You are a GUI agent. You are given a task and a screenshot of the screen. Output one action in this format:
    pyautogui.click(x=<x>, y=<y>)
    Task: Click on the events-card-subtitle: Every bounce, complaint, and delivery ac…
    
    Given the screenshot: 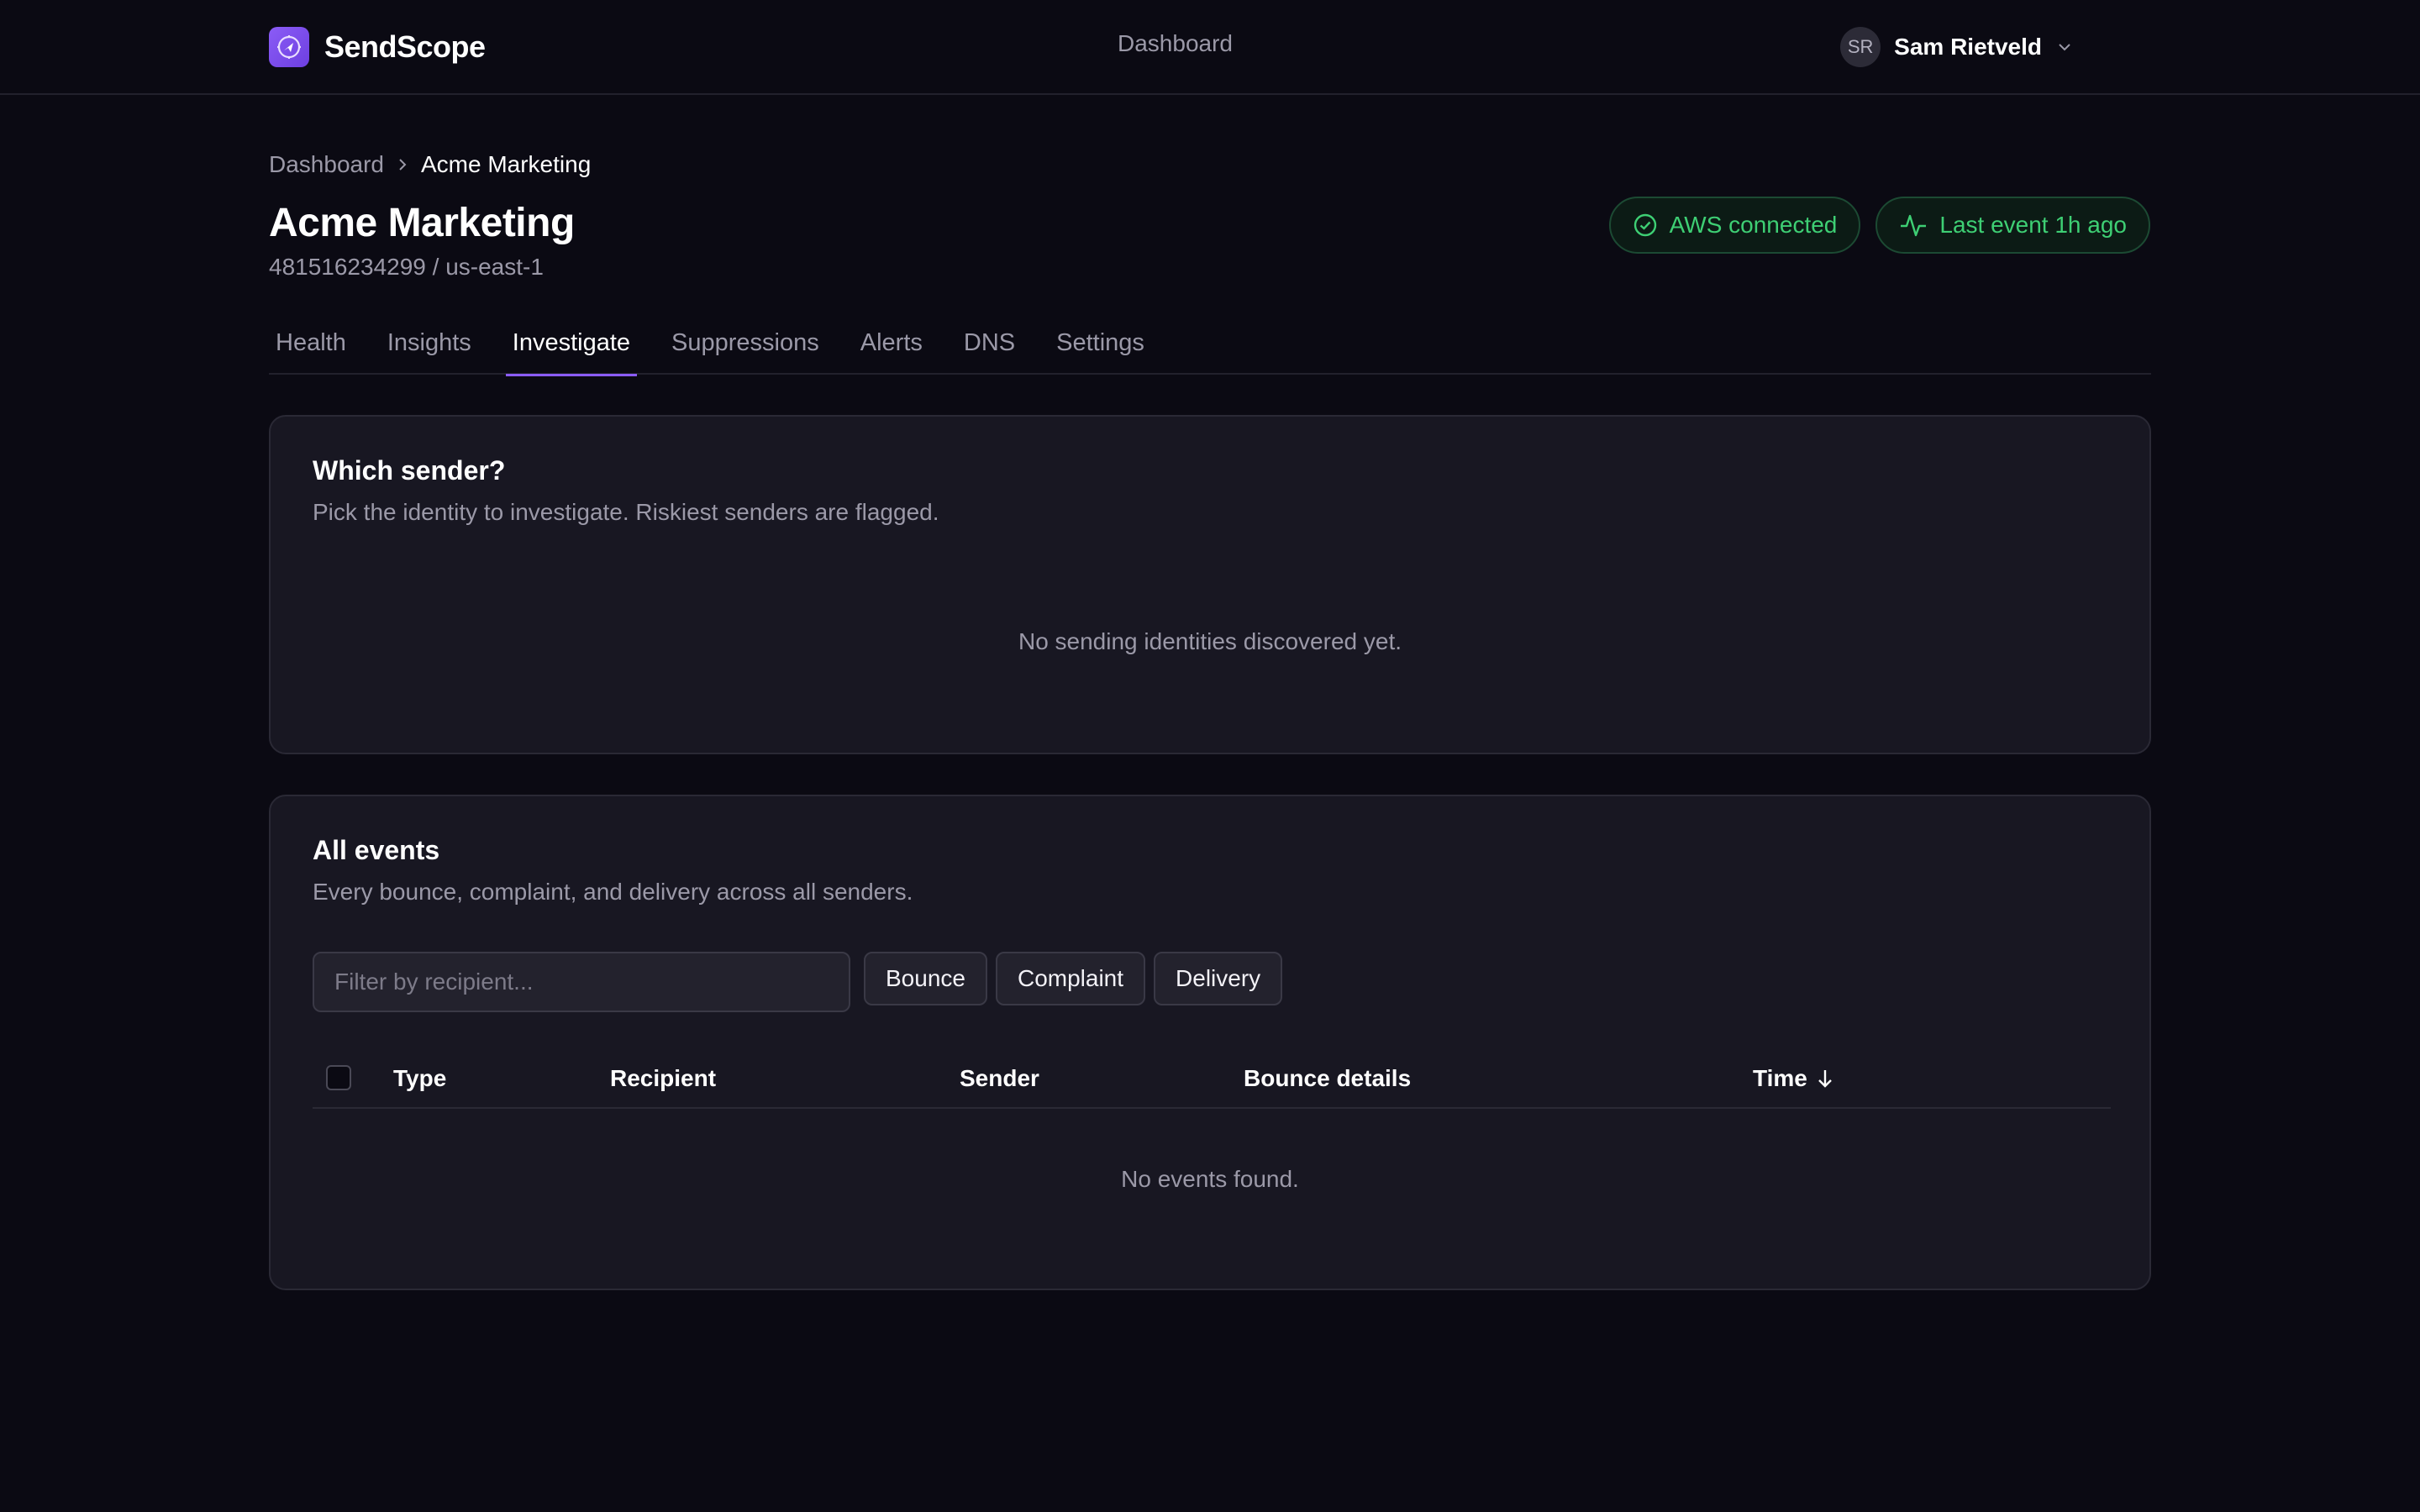 What is the action you would take?
    pyautogui.click(x=613, y=892)
    